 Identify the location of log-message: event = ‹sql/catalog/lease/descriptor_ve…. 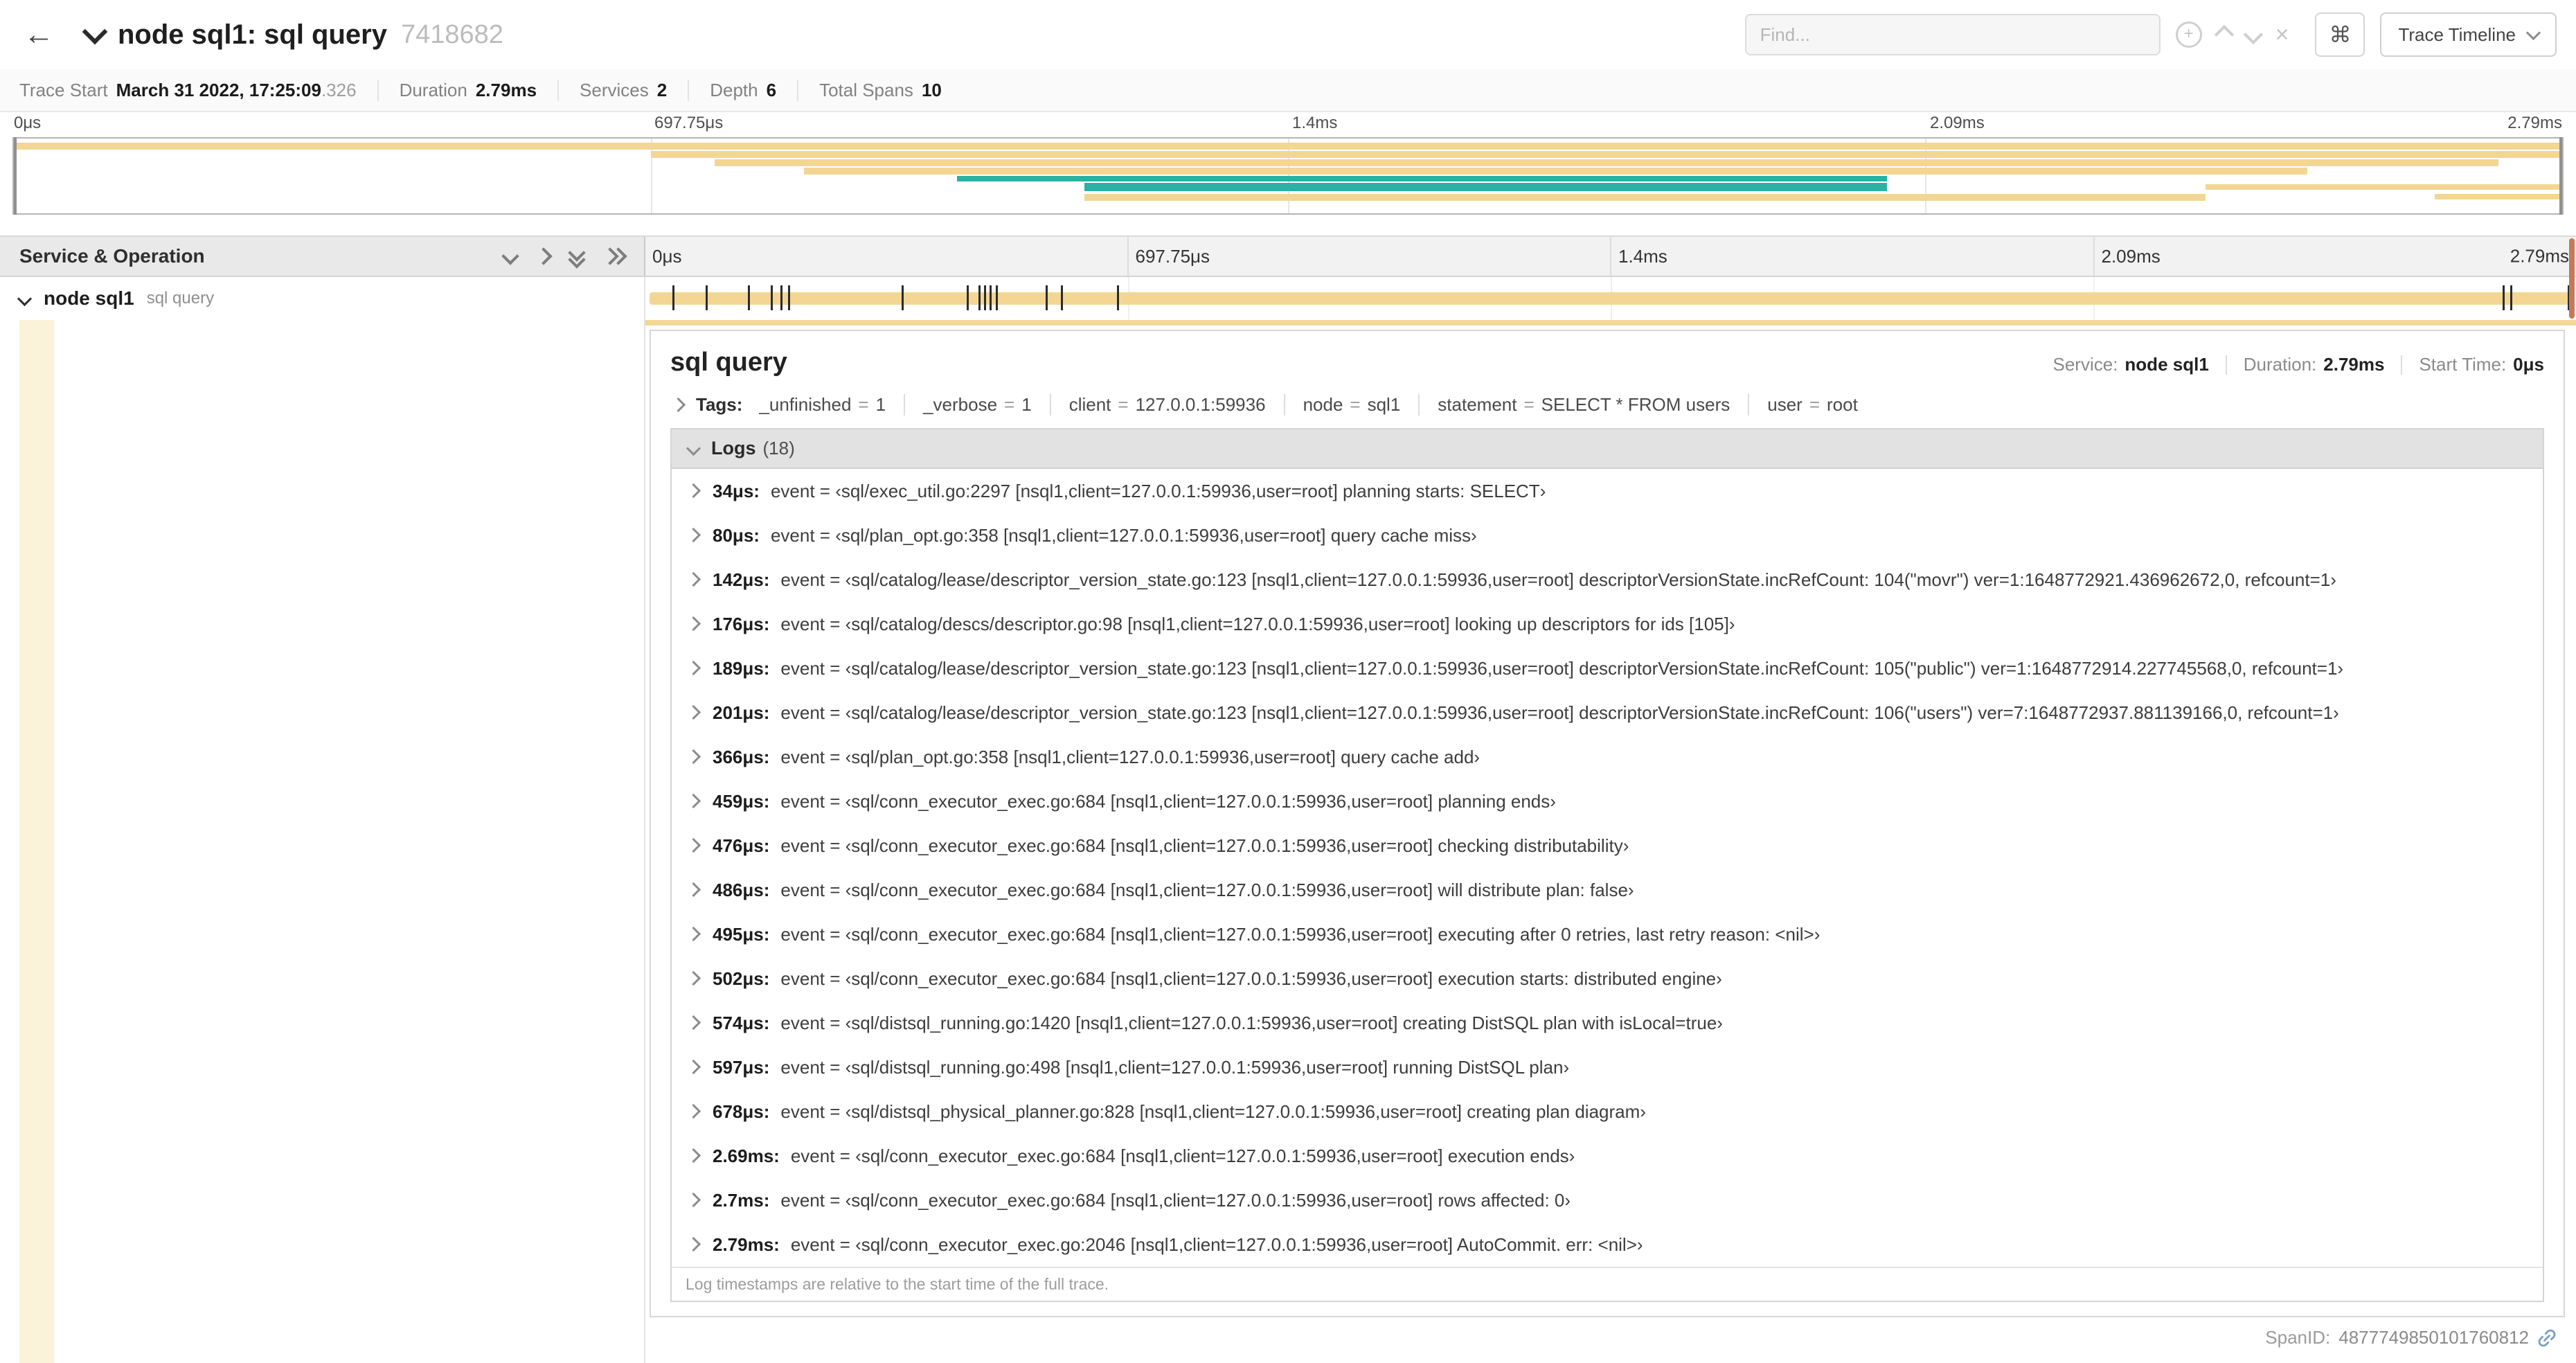
(1562, 668).